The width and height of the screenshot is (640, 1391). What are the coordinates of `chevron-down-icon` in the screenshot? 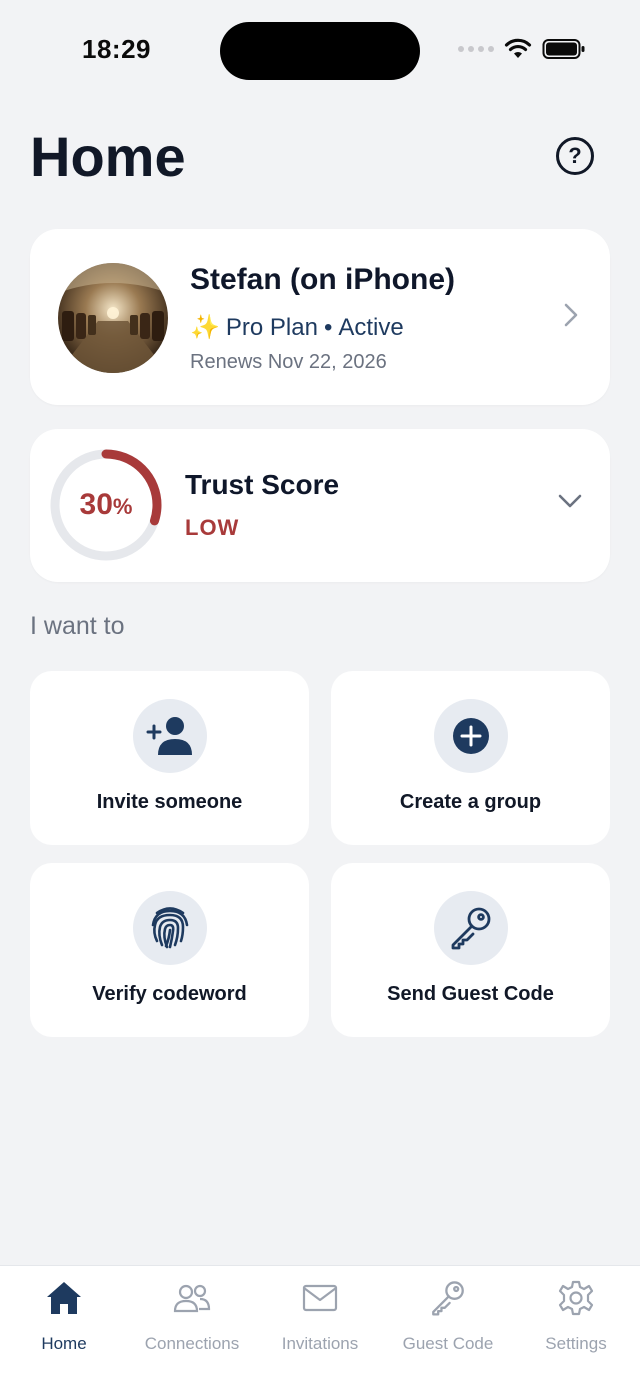 It's located at (570, 501).